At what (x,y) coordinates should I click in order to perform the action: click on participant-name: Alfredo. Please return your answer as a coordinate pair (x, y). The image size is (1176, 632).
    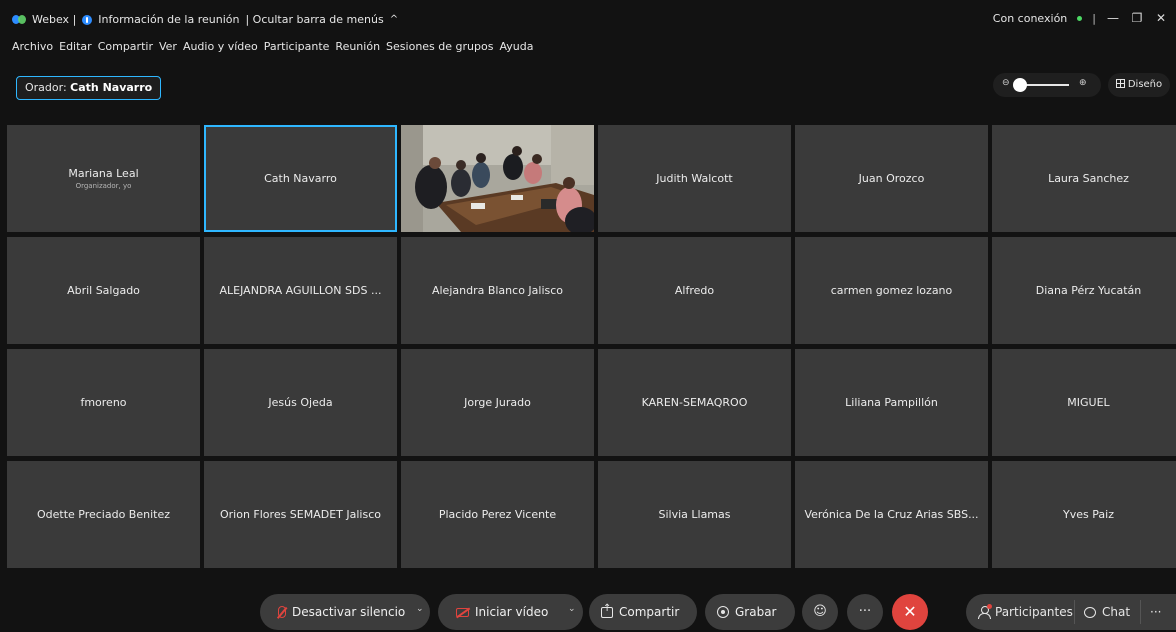
    Looking at the image, I should click on (694, 290).